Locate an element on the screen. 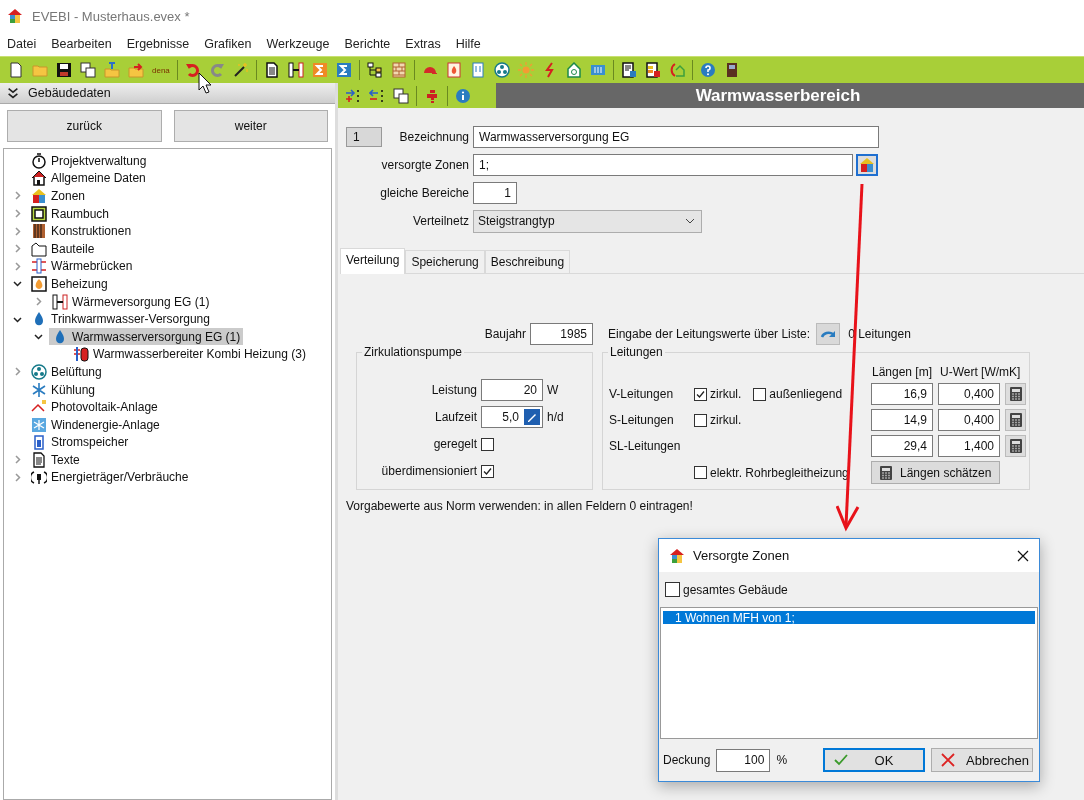 This screenshot has width=1084, height=800. tab: Verteilung is located at coordinates (373, 261).